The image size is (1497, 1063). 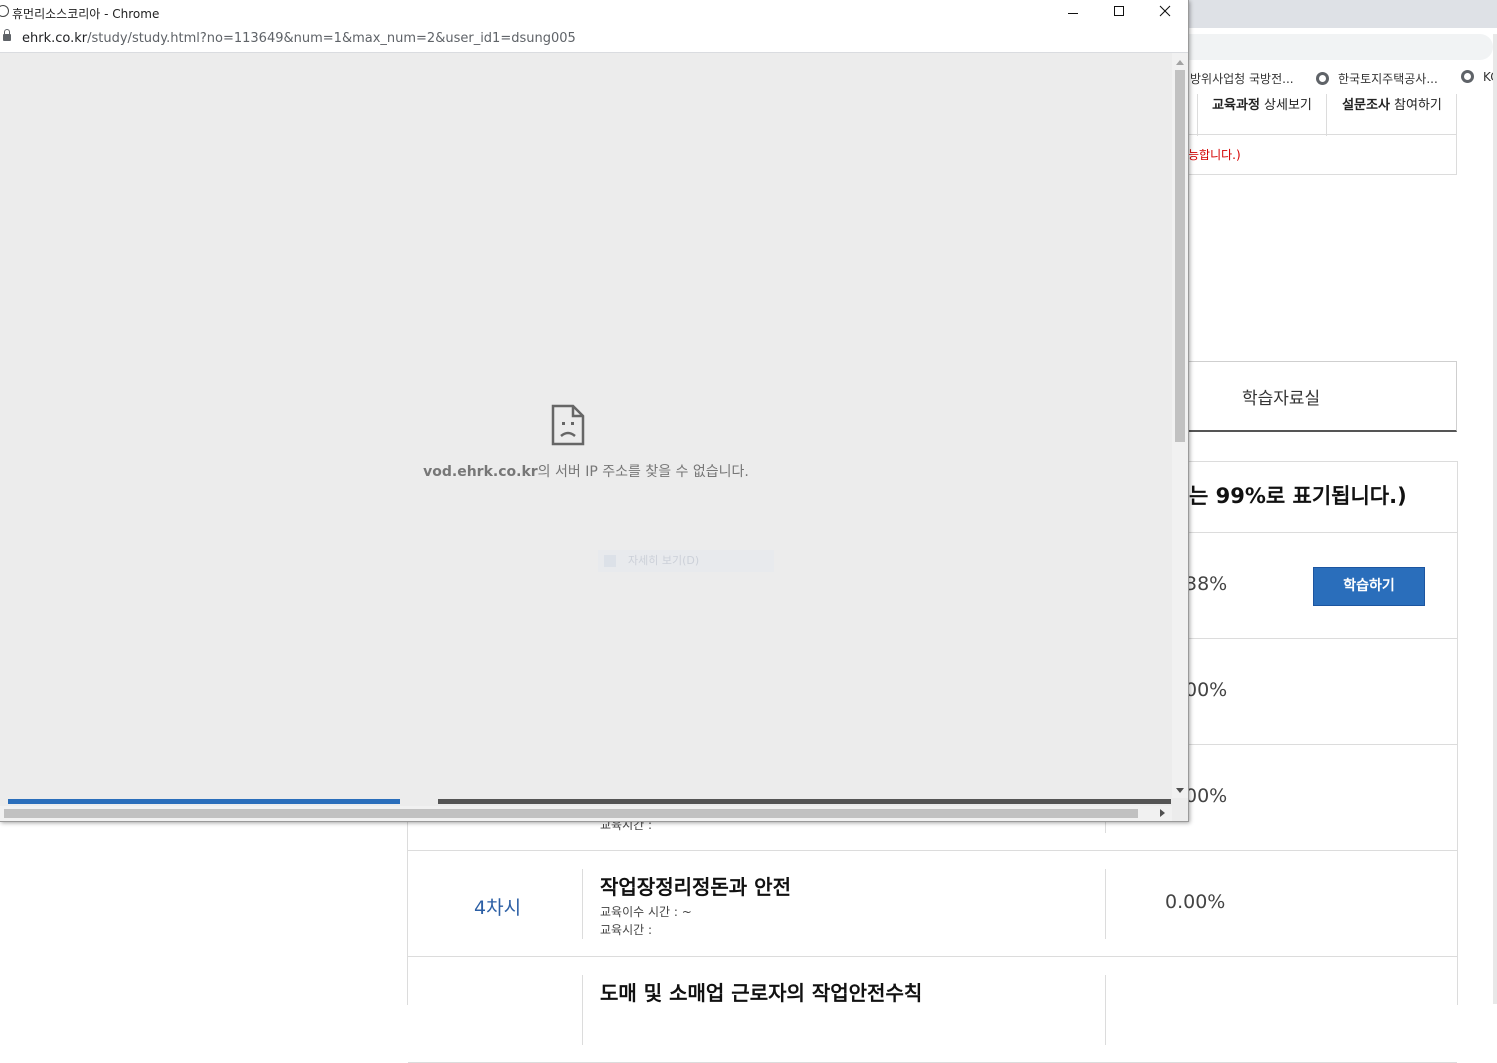 I want to click on course-action-box: 교육과정 상세보기 설문조사 참여하기 능합니다.), so click(x=1322, y=134).